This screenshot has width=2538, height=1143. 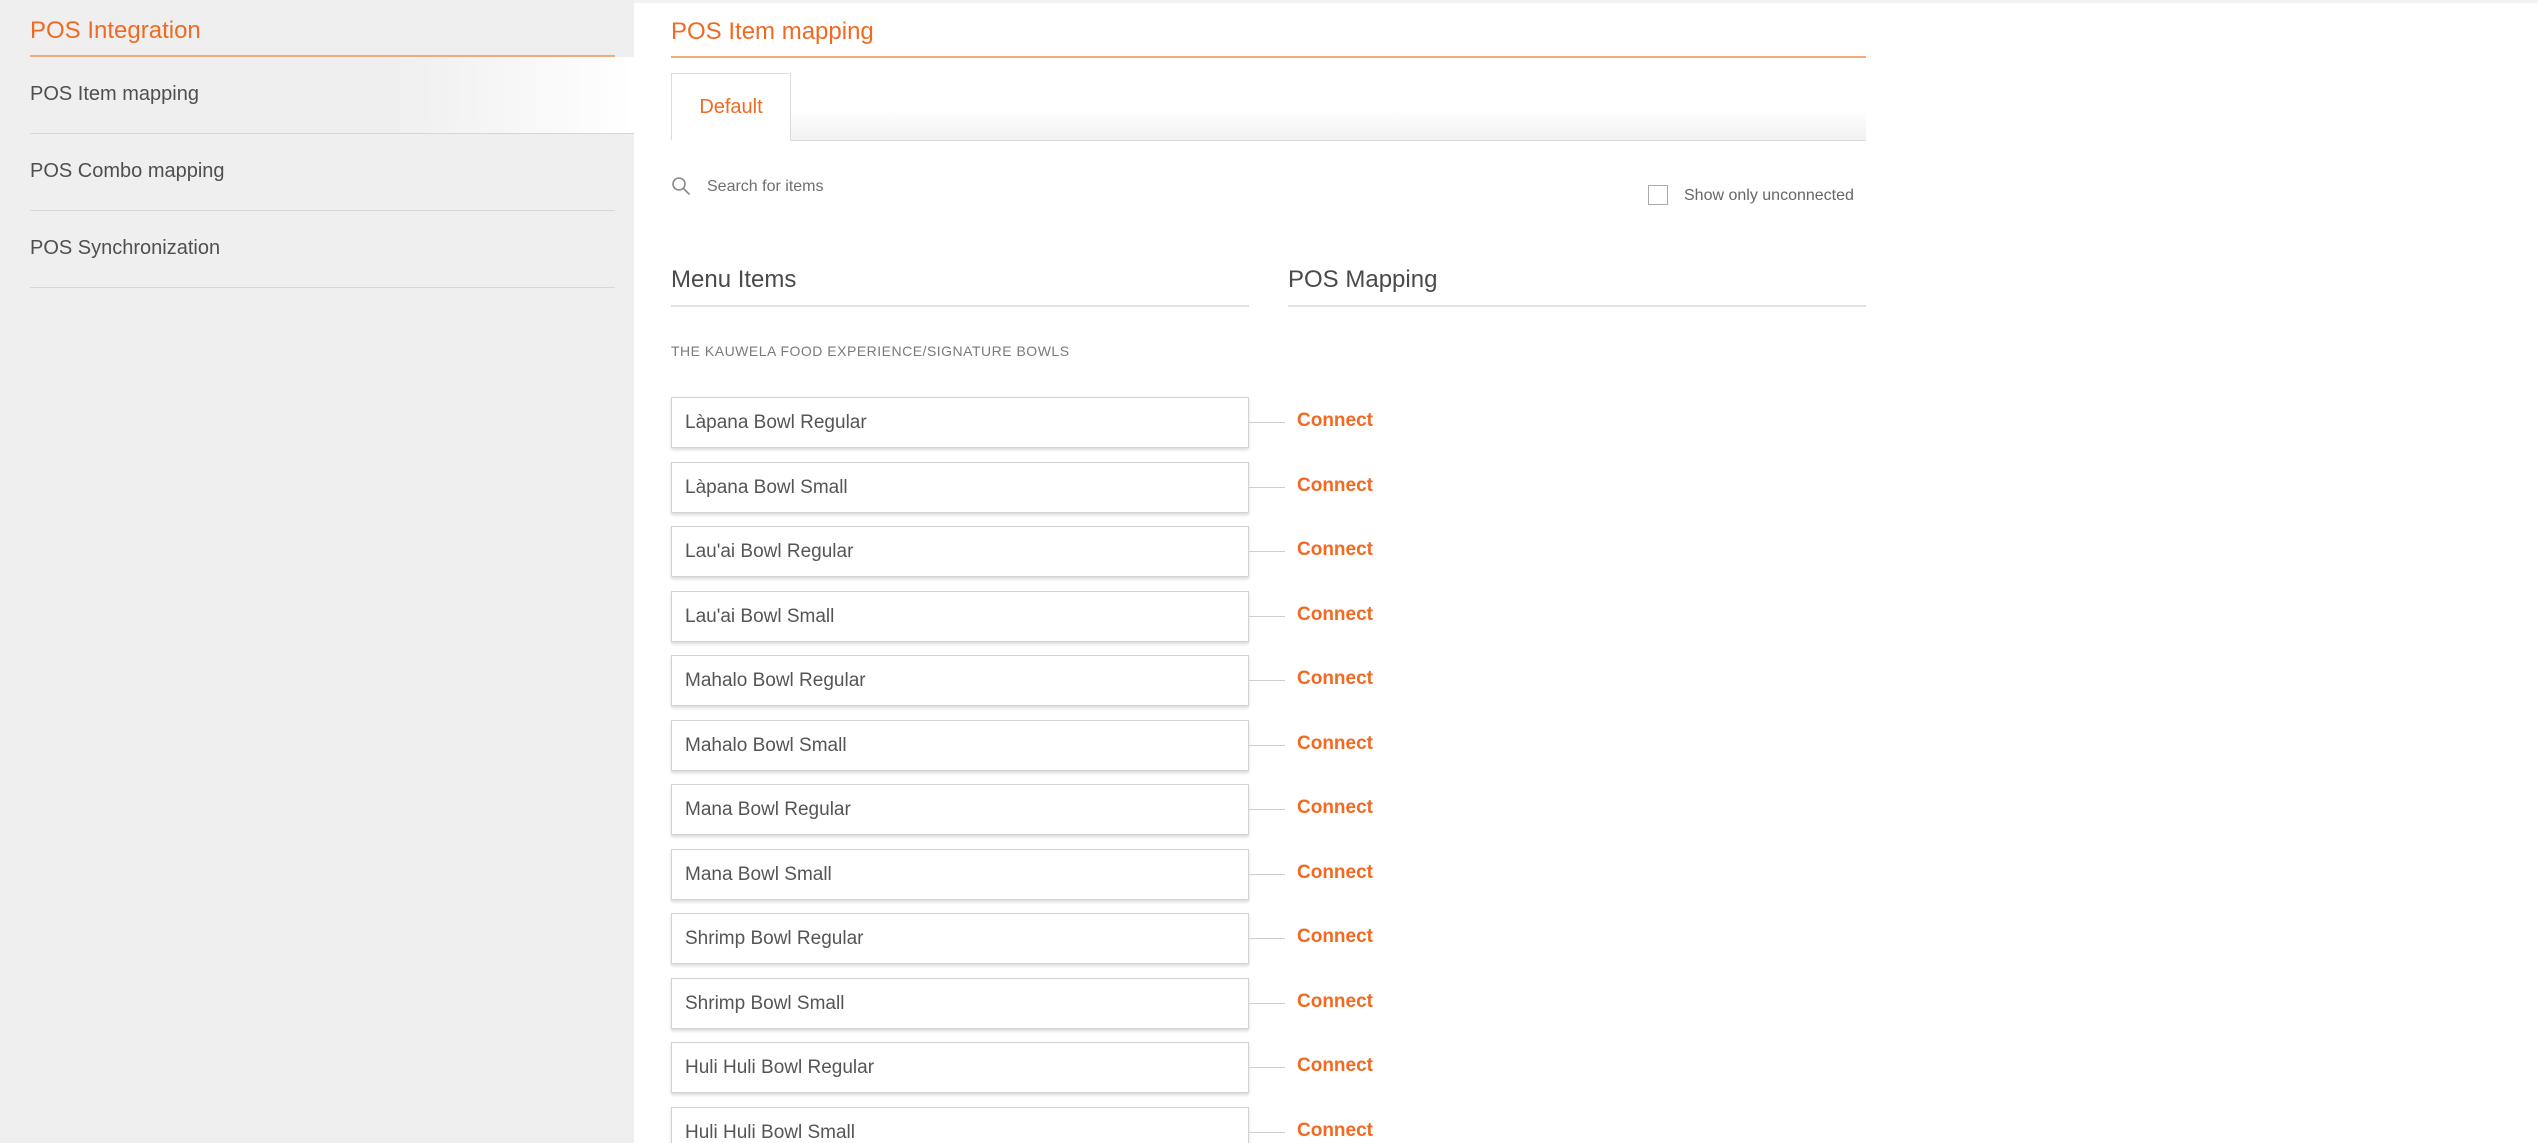 I want to click on list-item: Lau'ai Bowl Small Connect, so click(x=1071, y=623).